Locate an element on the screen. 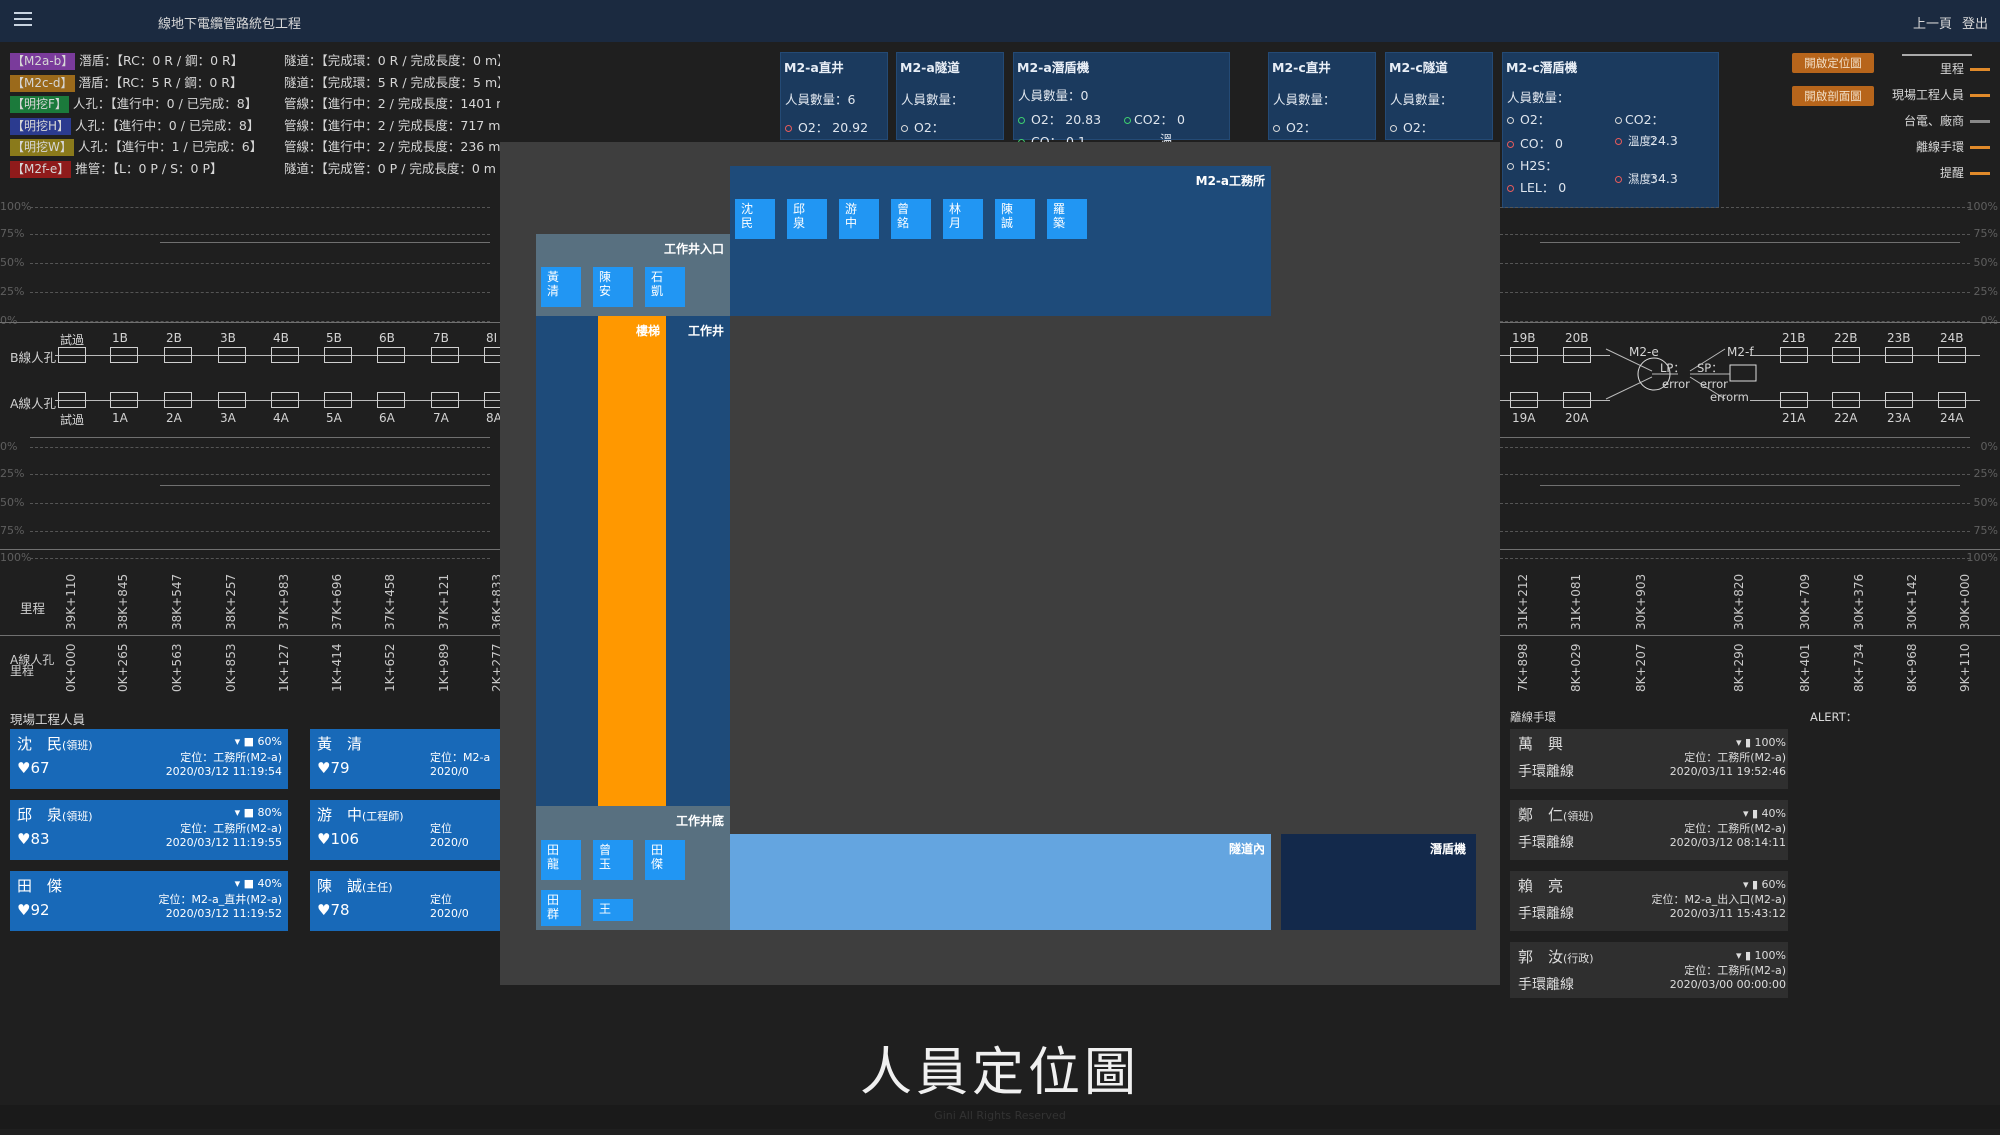  person-chip: 曾玉 is located at coordinates (613, 860).